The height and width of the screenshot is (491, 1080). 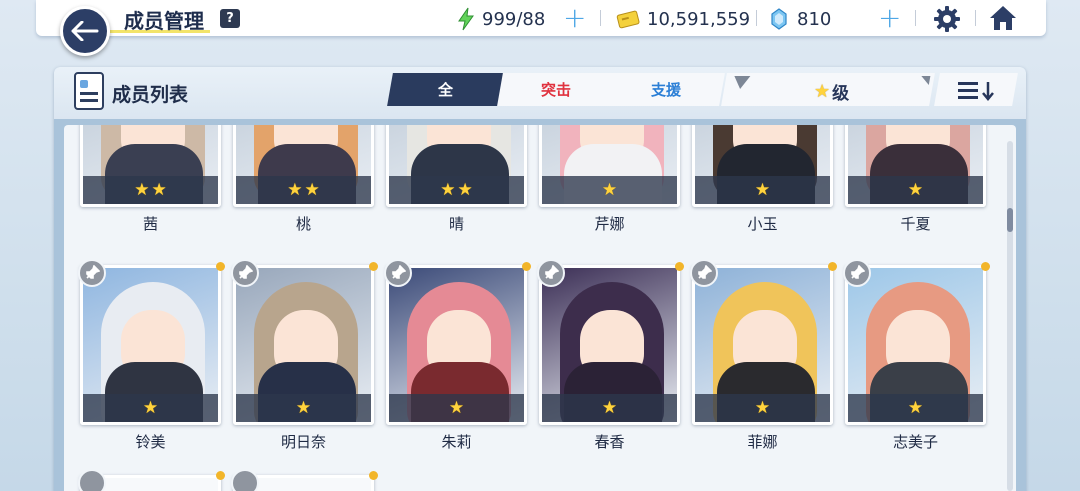 I want to click on home-icon, so click(x=1003, y=18).